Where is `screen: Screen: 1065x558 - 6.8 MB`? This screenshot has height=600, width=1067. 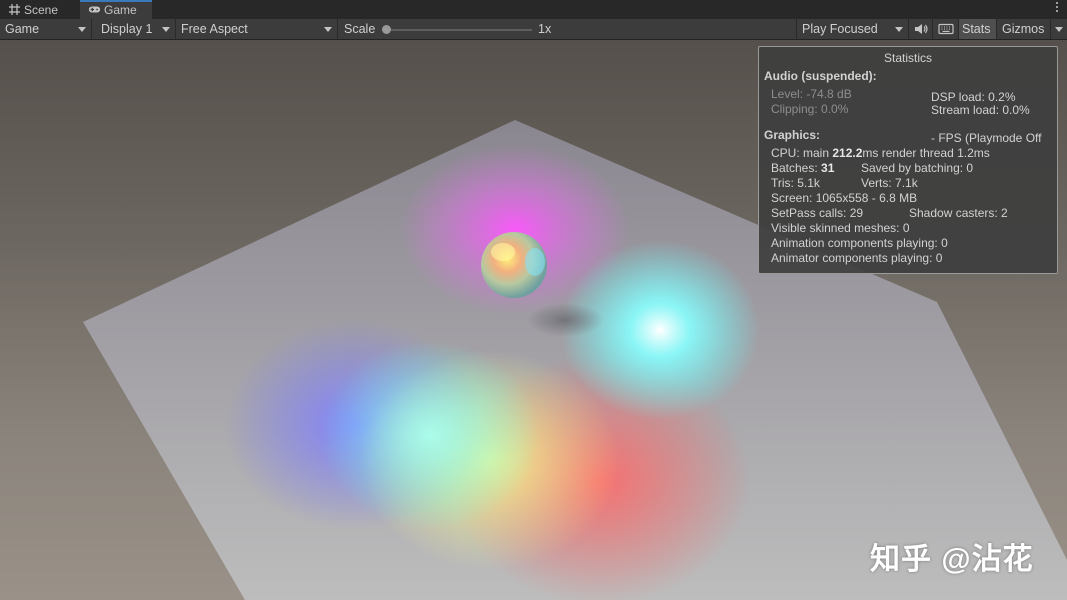
screen: Screen: 1065x558 - 6.8 MB is located at coordinates (844, 198).